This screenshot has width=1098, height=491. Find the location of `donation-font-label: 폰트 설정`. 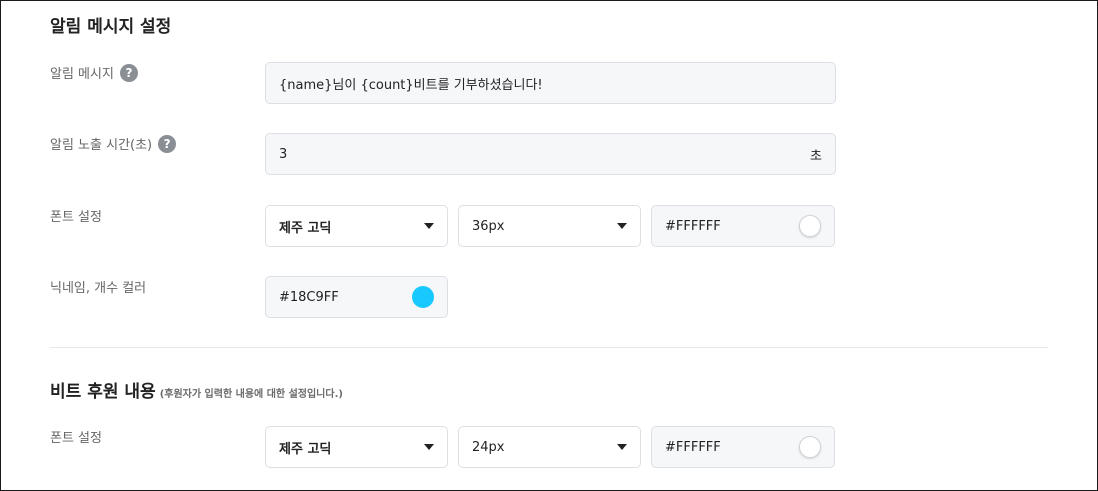

donation-font-label: 폰트 설정 is located at coordinates (76, 436).